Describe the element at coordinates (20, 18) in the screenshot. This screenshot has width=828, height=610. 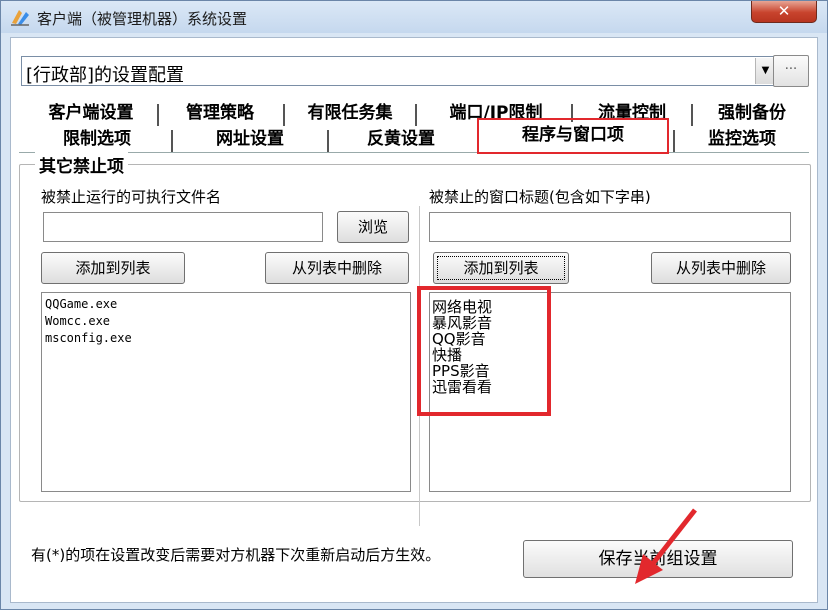
I see `app-icon` at that location.